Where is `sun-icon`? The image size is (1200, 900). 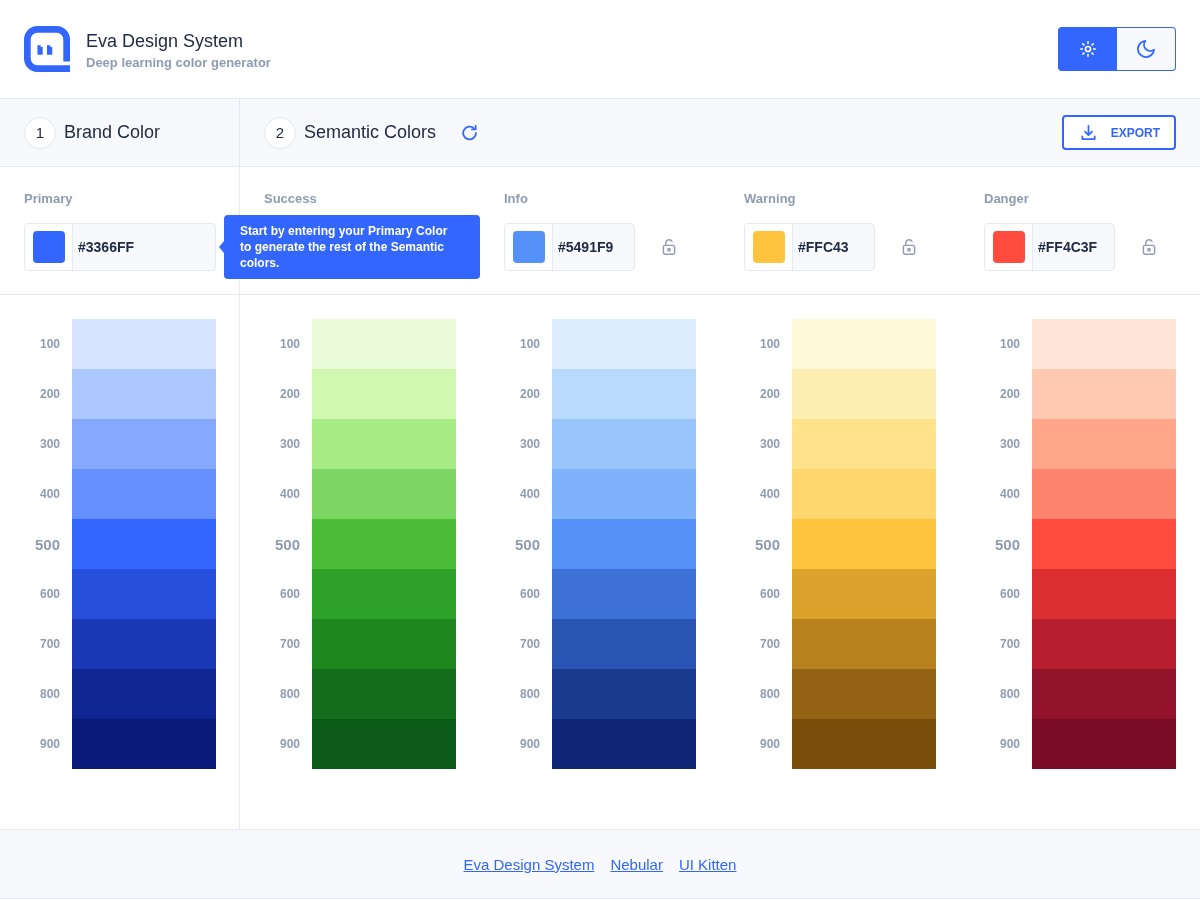
sun-icon is located at coordinates (1088, 49).